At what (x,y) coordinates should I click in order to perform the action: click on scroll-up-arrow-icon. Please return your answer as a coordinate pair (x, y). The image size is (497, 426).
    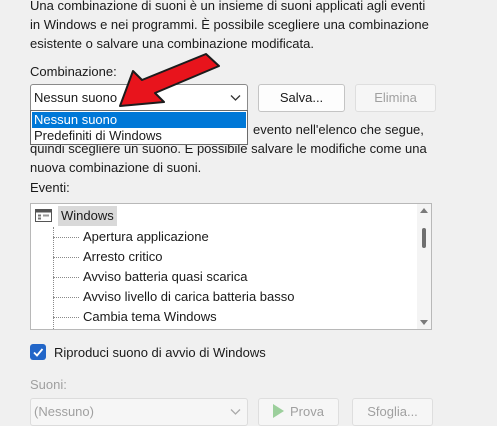
    Looking at the image, I should click on (424, 210).